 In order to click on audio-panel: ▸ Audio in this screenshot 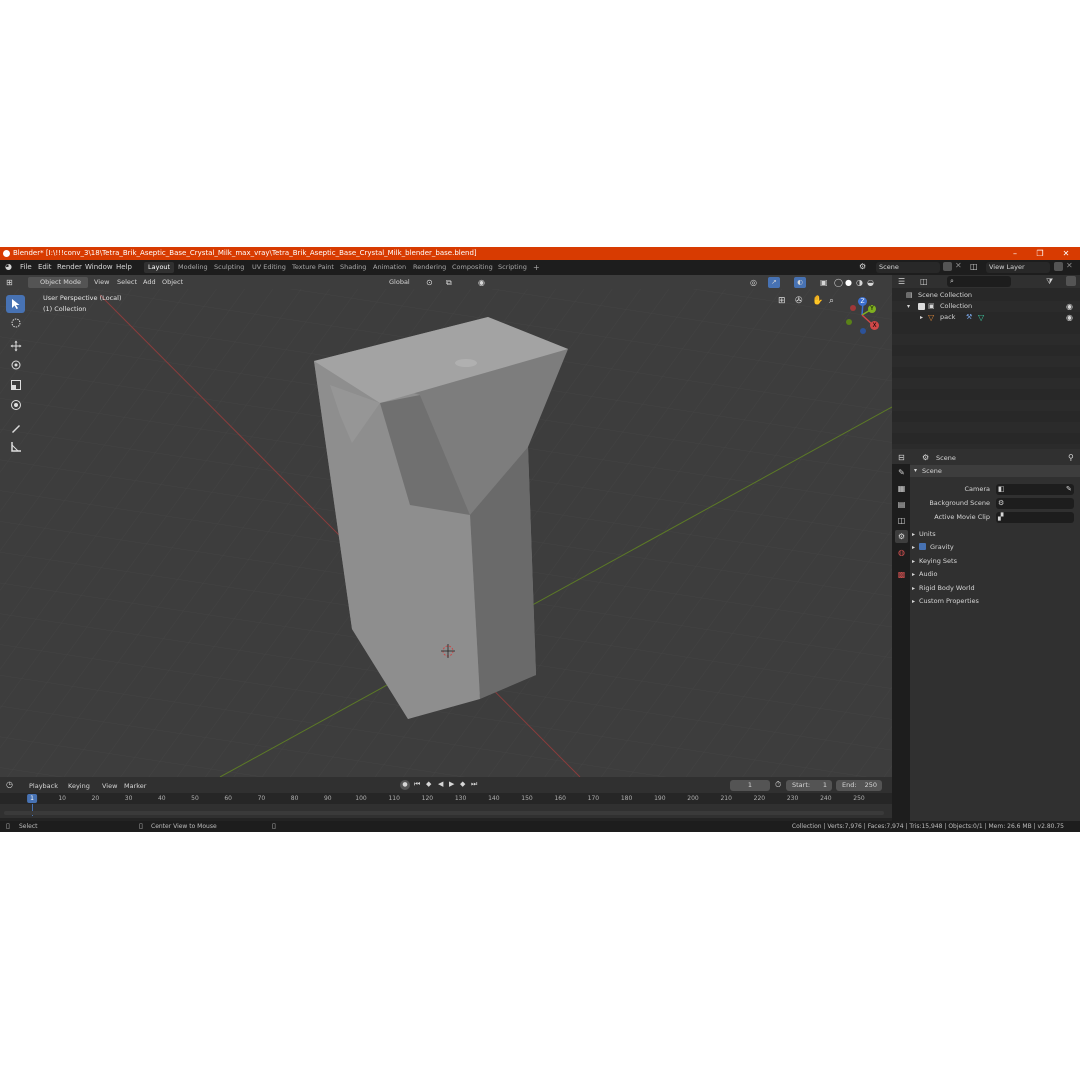, I will do `click(996, 574)`.